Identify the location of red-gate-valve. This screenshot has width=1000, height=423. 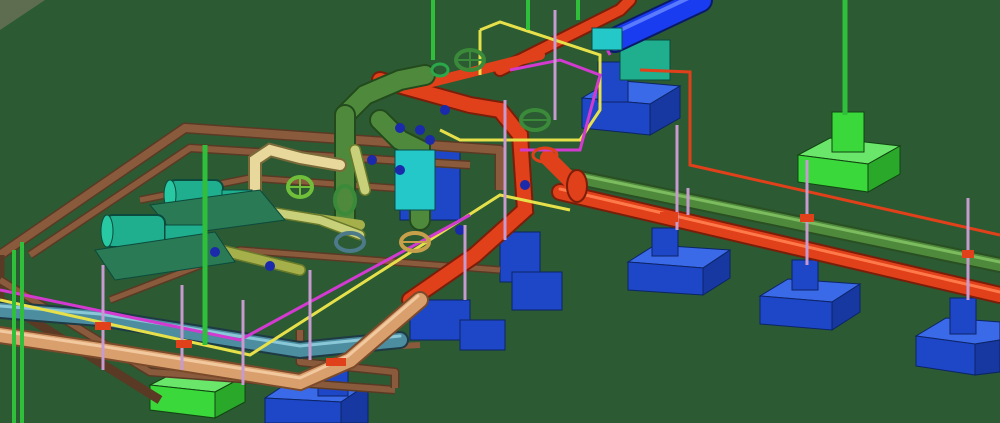
(577, 186).